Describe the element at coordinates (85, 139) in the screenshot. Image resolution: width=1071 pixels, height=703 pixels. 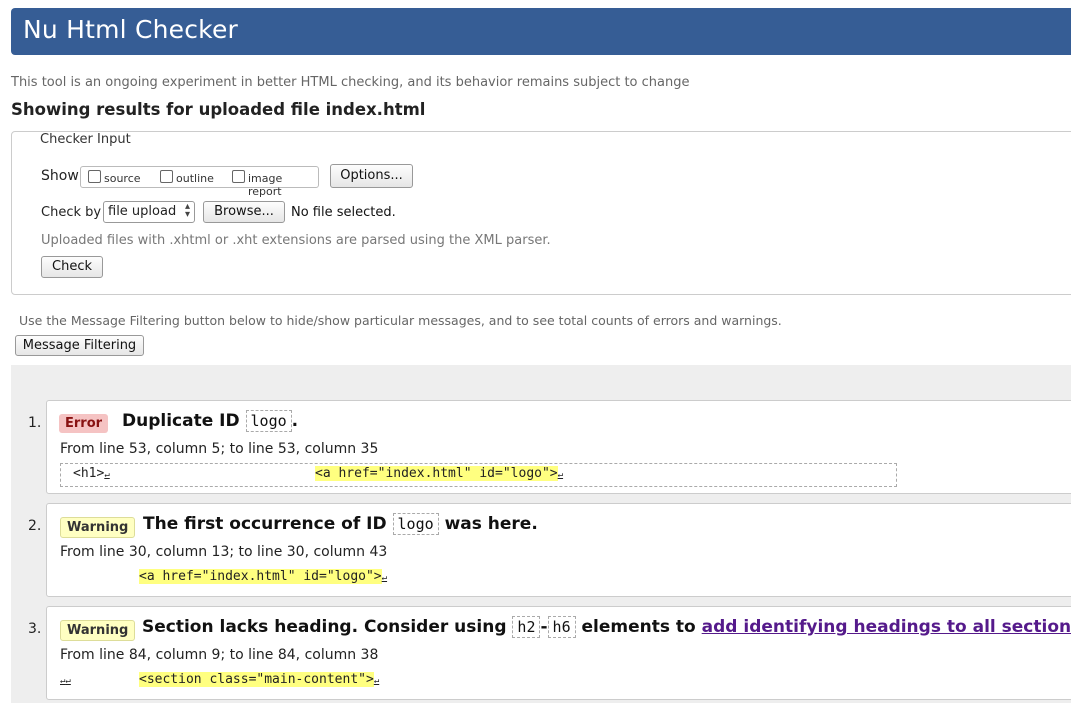
I see `checker-input-legend: Checker Input` at that location.